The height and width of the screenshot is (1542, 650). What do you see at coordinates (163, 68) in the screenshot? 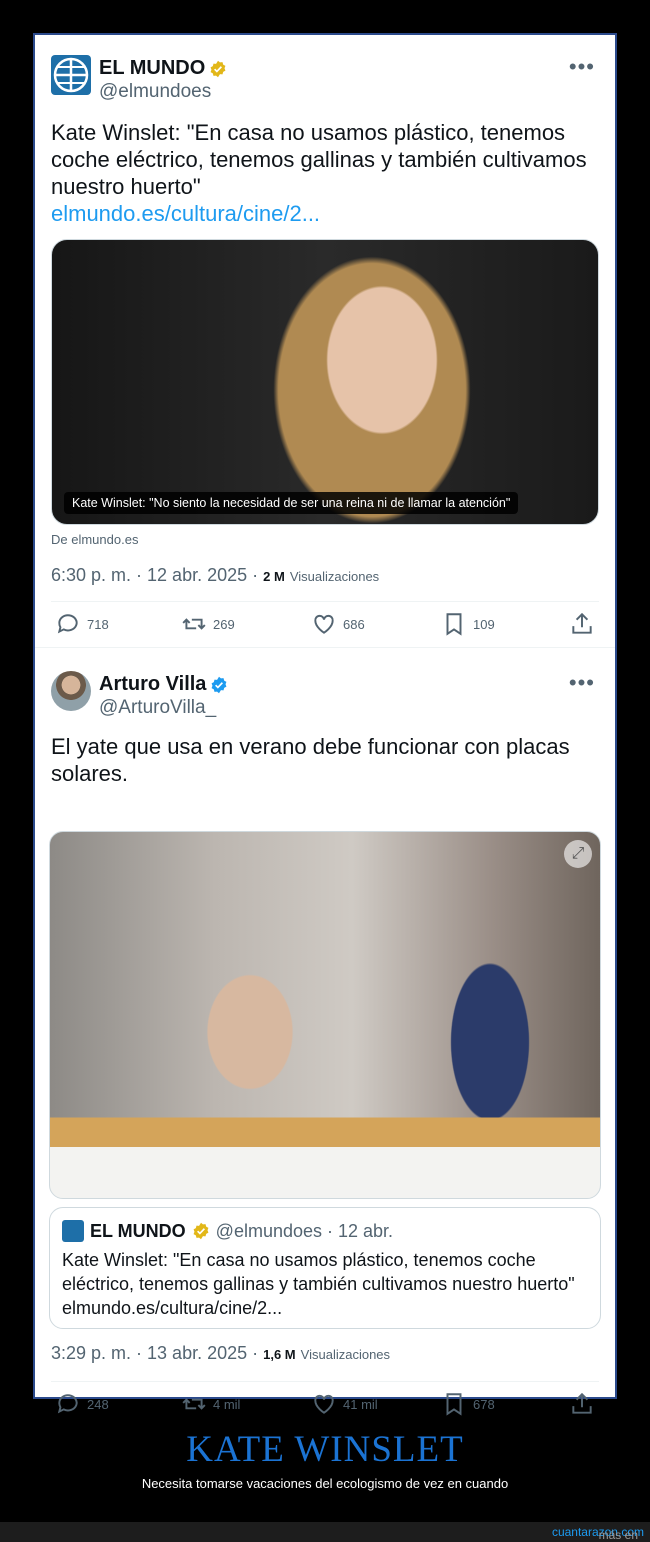
I see `author-name: EL MUNDO` at bounding box center [163, 68].